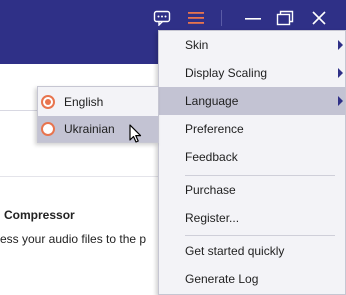 Image resolution: width=346 pixels, height=295 pixels. Describe the element at coordinates (252, 129) in the screenshot. I see `menu-item-preference: Preference` at that location.